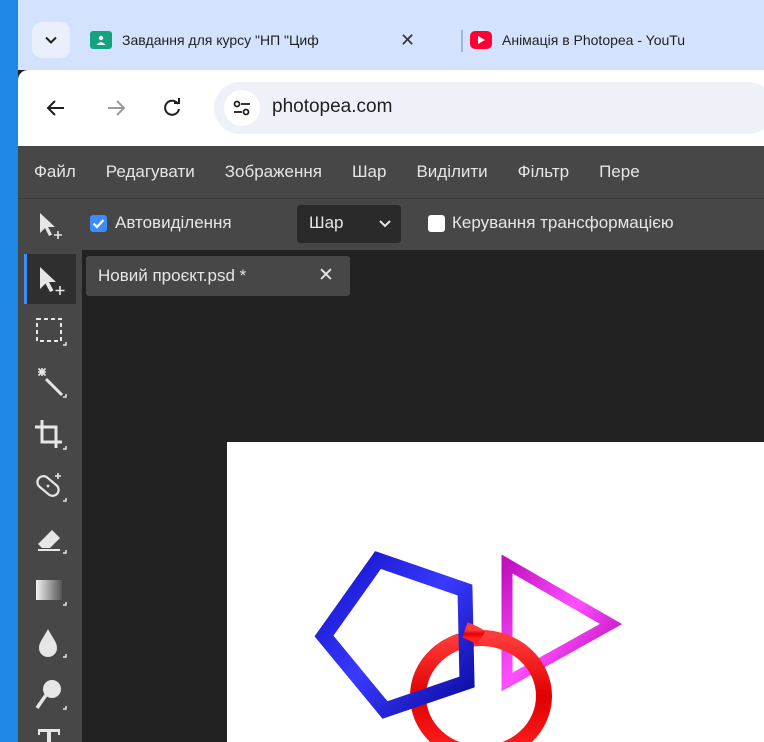 Image resolution: width=764 pixels, height=742 pixels. I want to click on checkmark-icon, so click(98, 224).